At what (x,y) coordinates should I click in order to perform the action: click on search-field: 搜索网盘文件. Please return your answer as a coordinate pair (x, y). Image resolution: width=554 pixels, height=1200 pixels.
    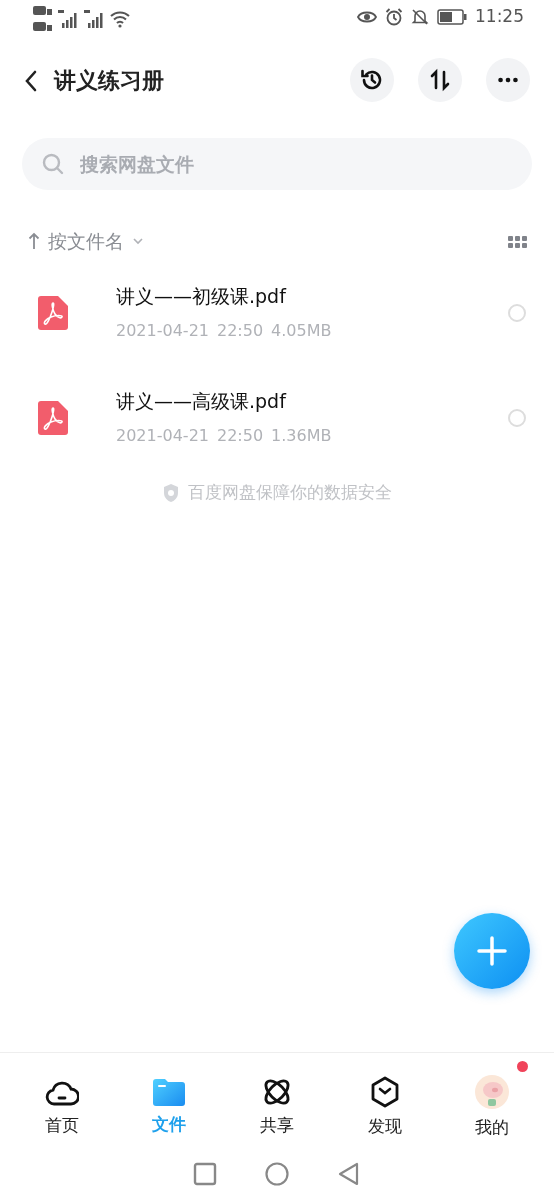
    Looking at the image, I should click on (277, 164).